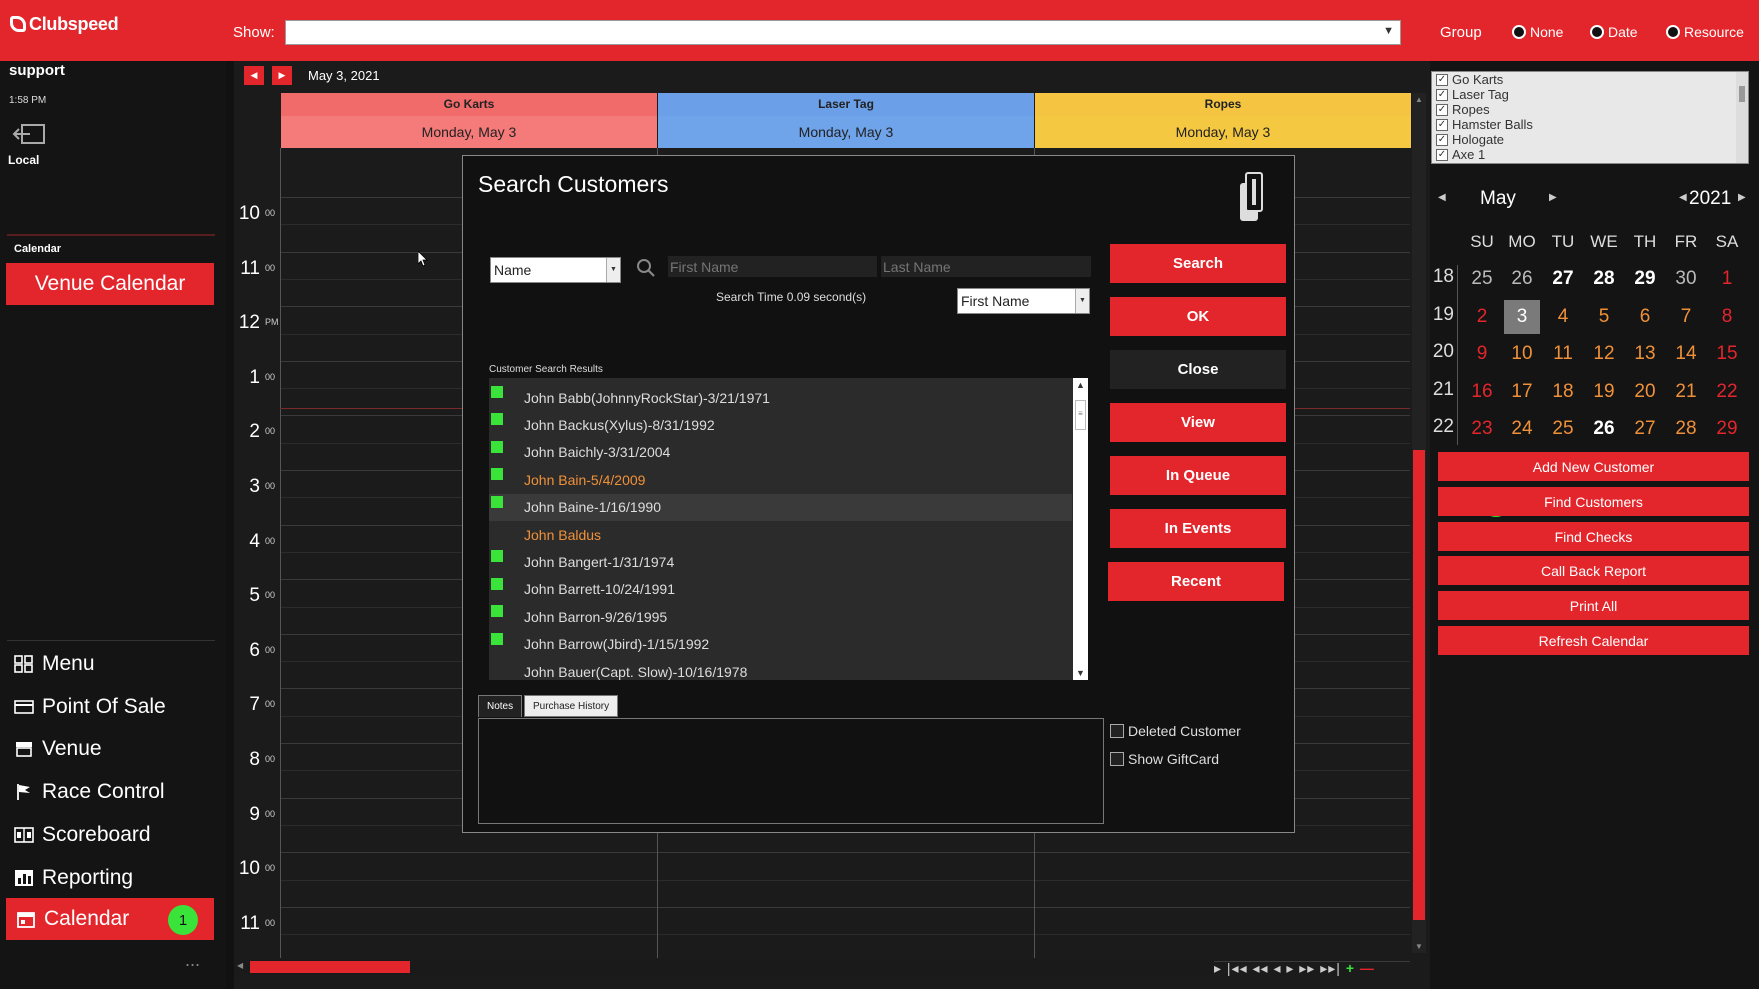  I want to click on calendar-day: 5, so click(1604, 317).